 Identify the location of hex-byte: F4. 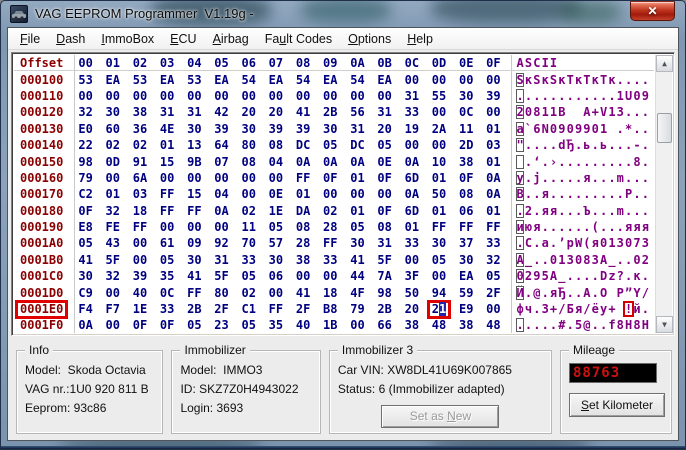
(85, 309).